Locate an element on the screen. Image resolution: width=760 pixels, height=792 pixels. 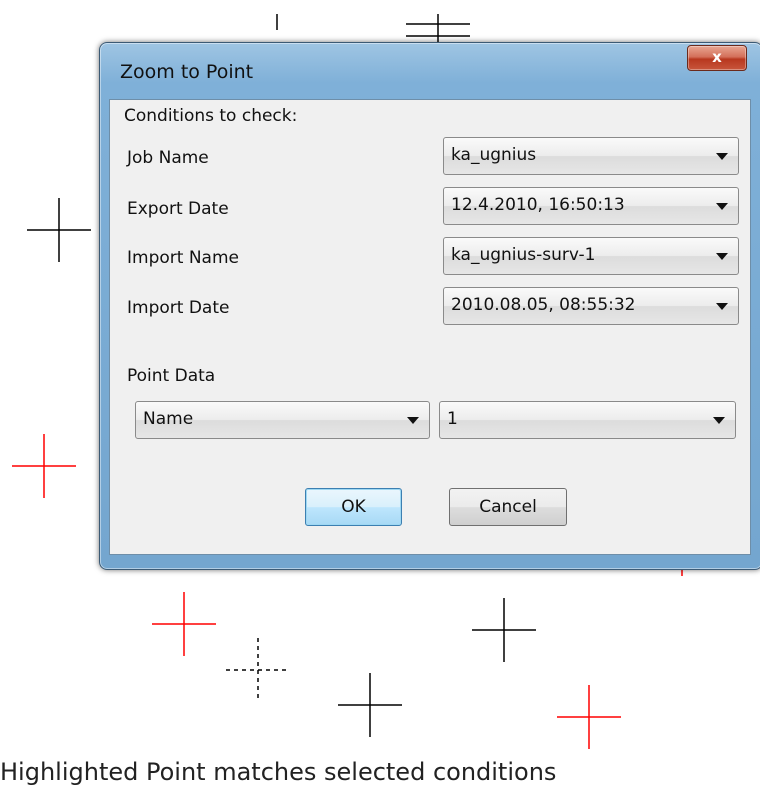
export-date-value: 12.4.2010, 16:50:13 is located at coordinates (538, 205).